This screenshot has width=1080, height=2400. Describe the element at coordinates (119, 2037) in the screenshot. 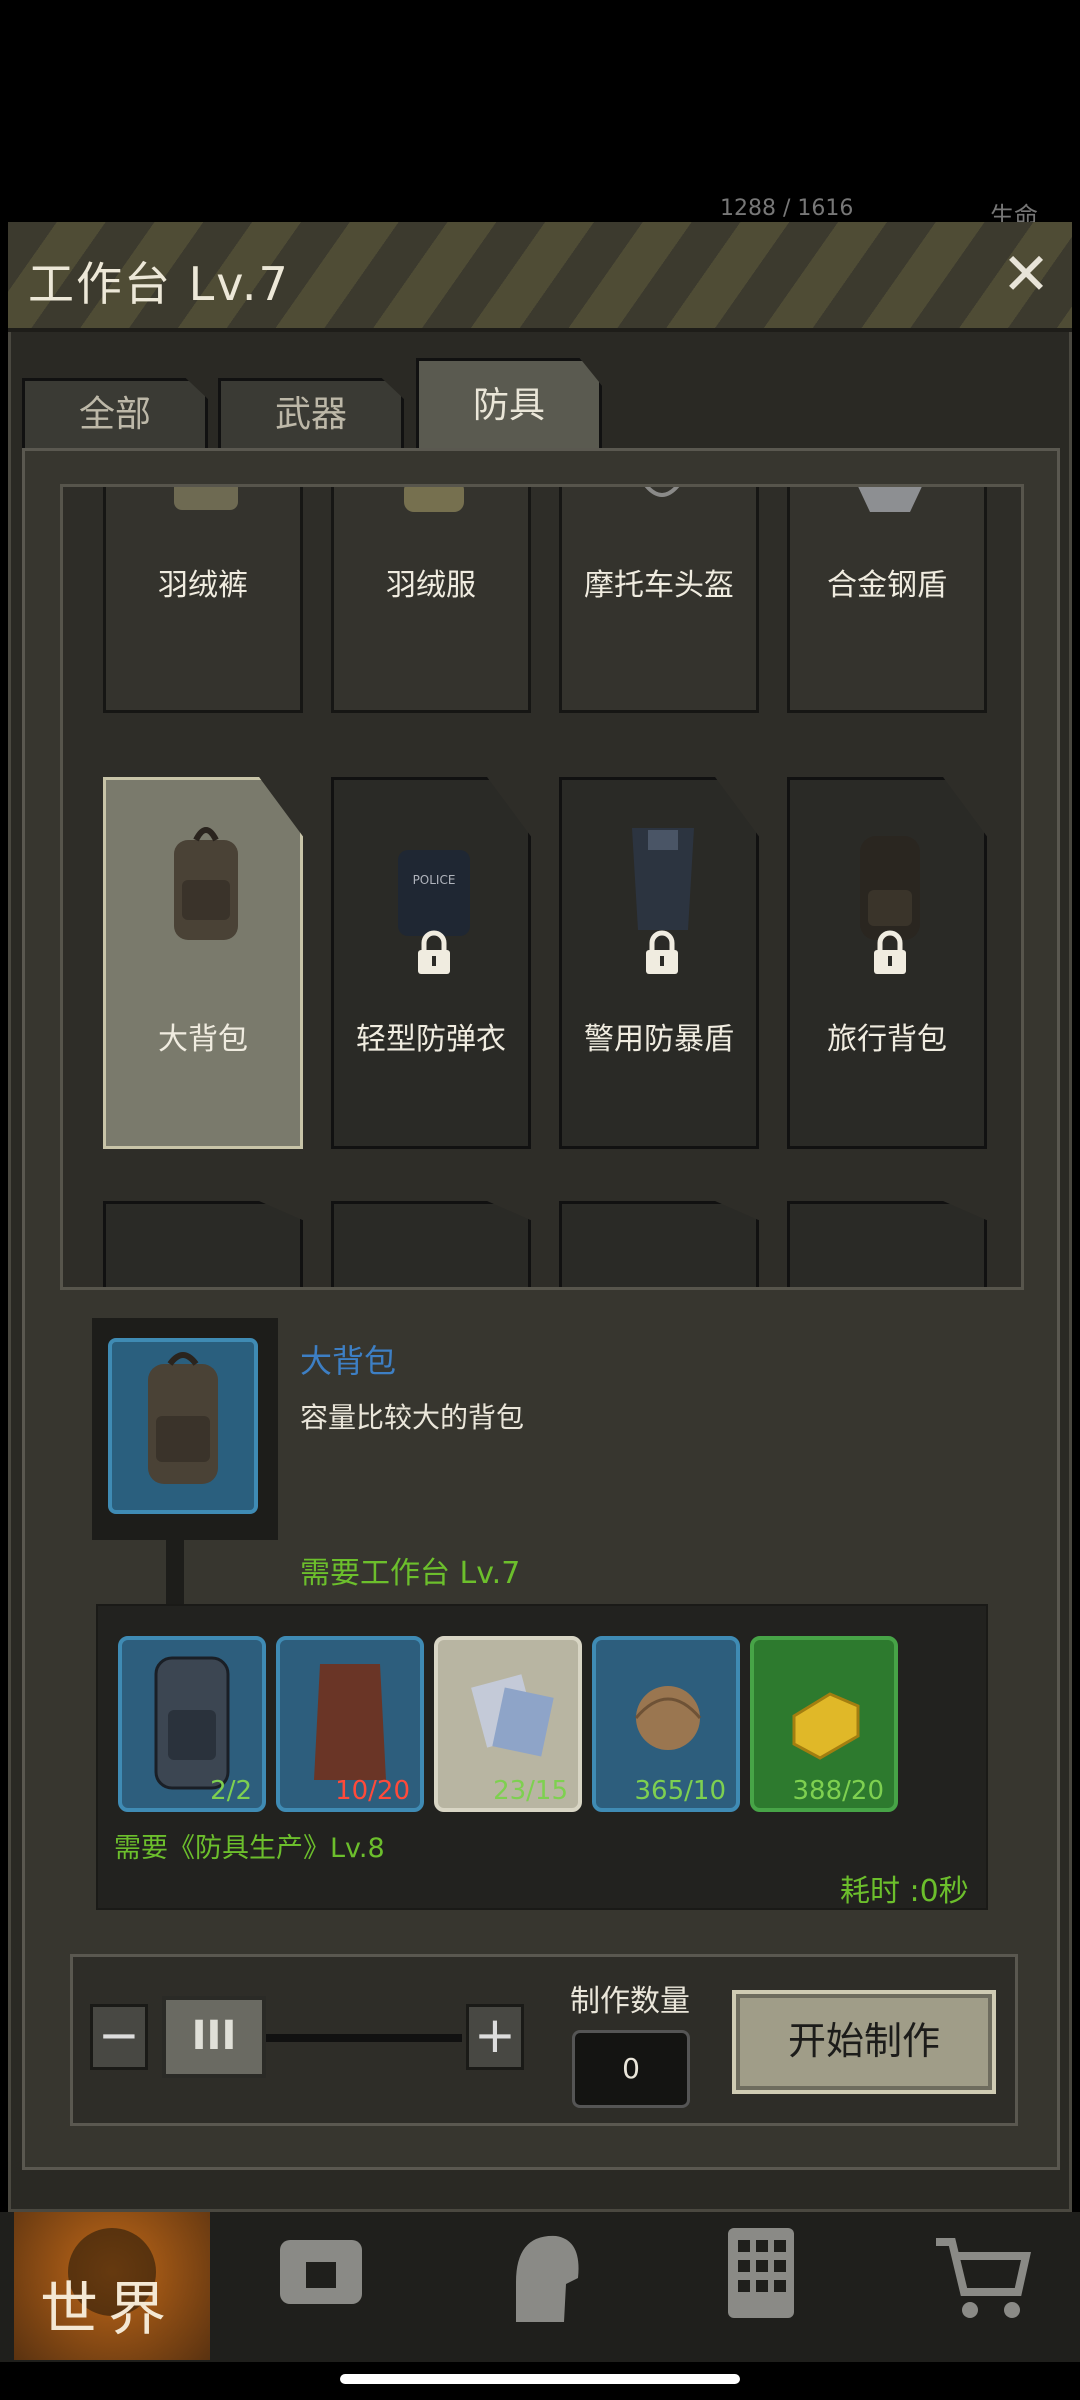

I see `decrease-button: −` at that location.